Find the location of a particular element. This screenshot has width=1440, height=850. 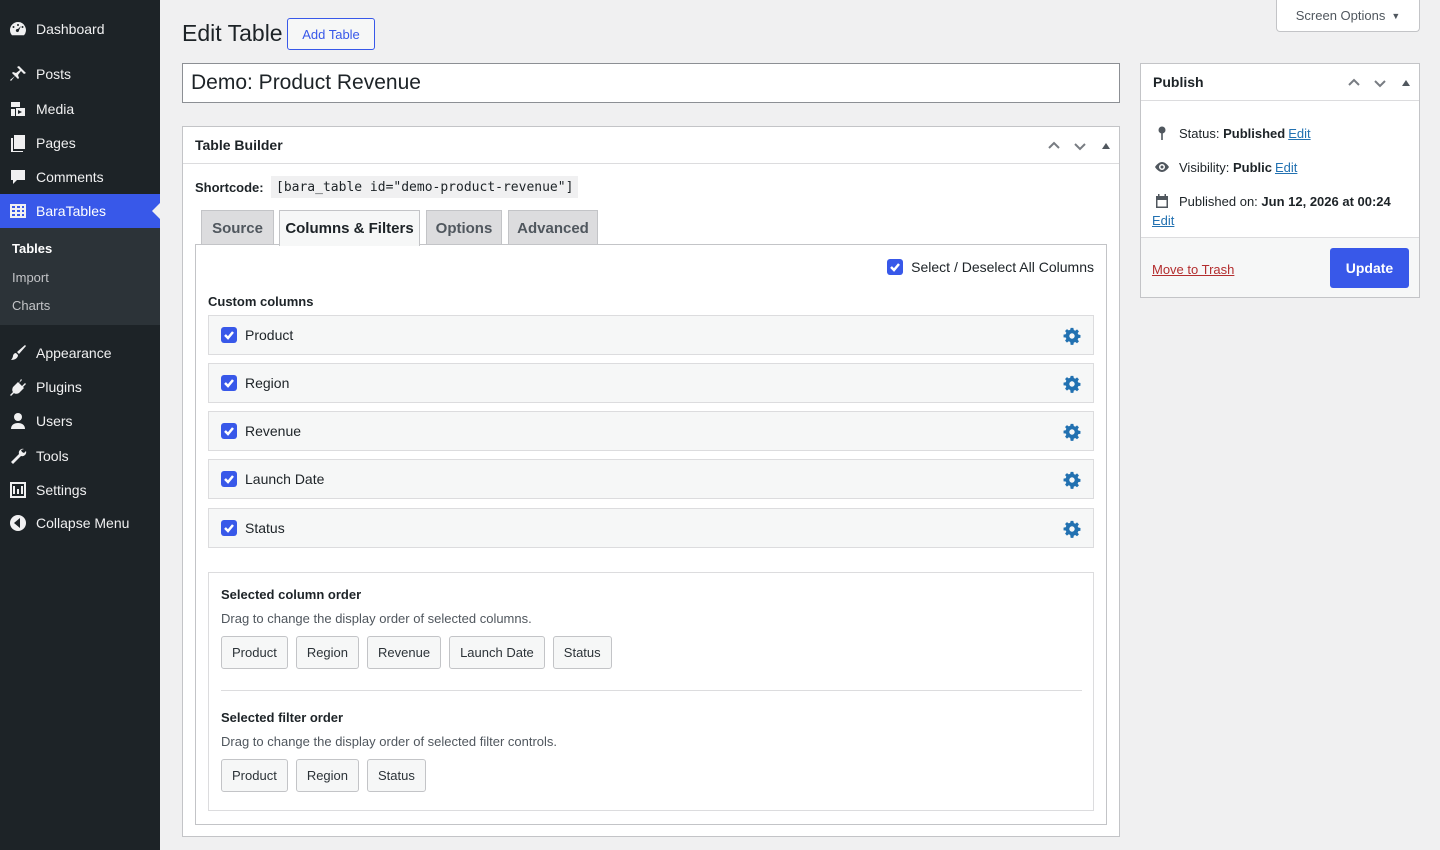

edit-date-link: Edit is located at coordinates (1163, 220).